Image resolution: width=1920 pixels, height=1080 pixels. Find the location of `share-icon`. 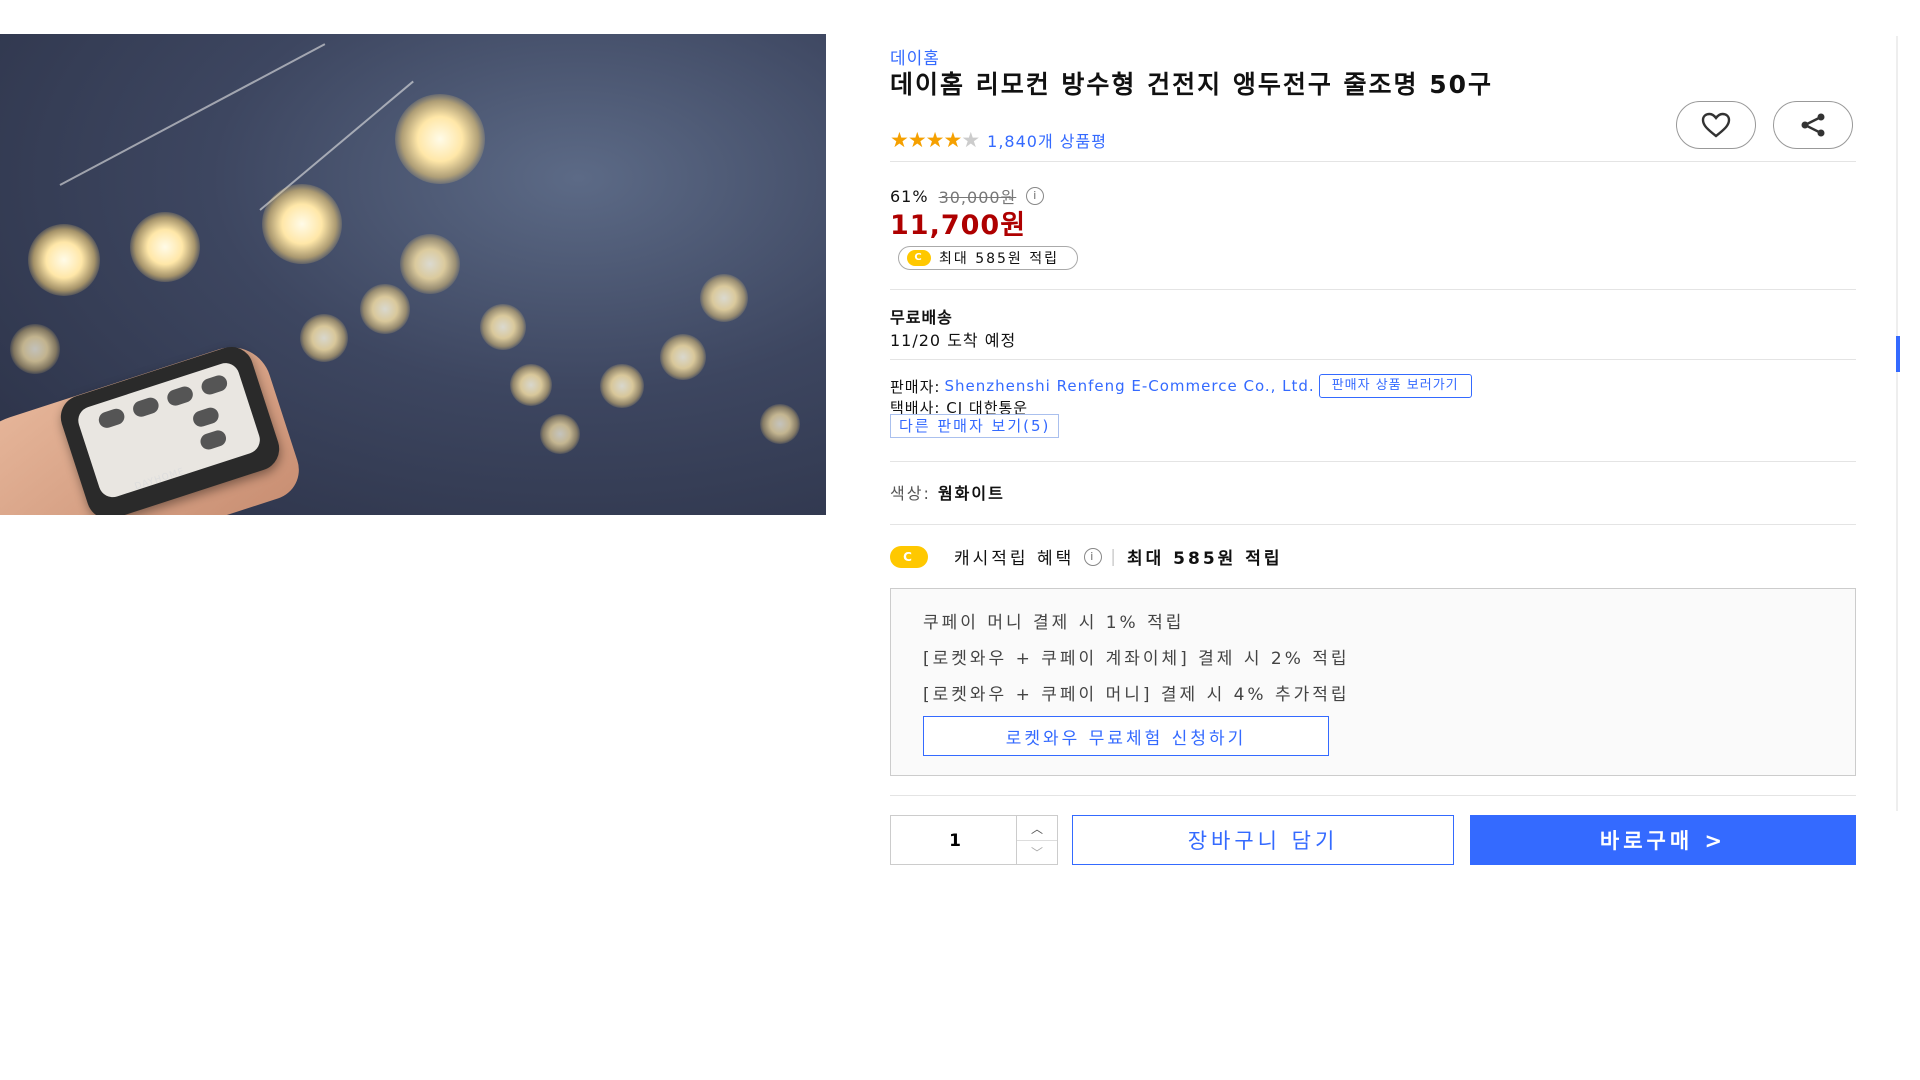

share-icon is located at coordinates (1813, 125).